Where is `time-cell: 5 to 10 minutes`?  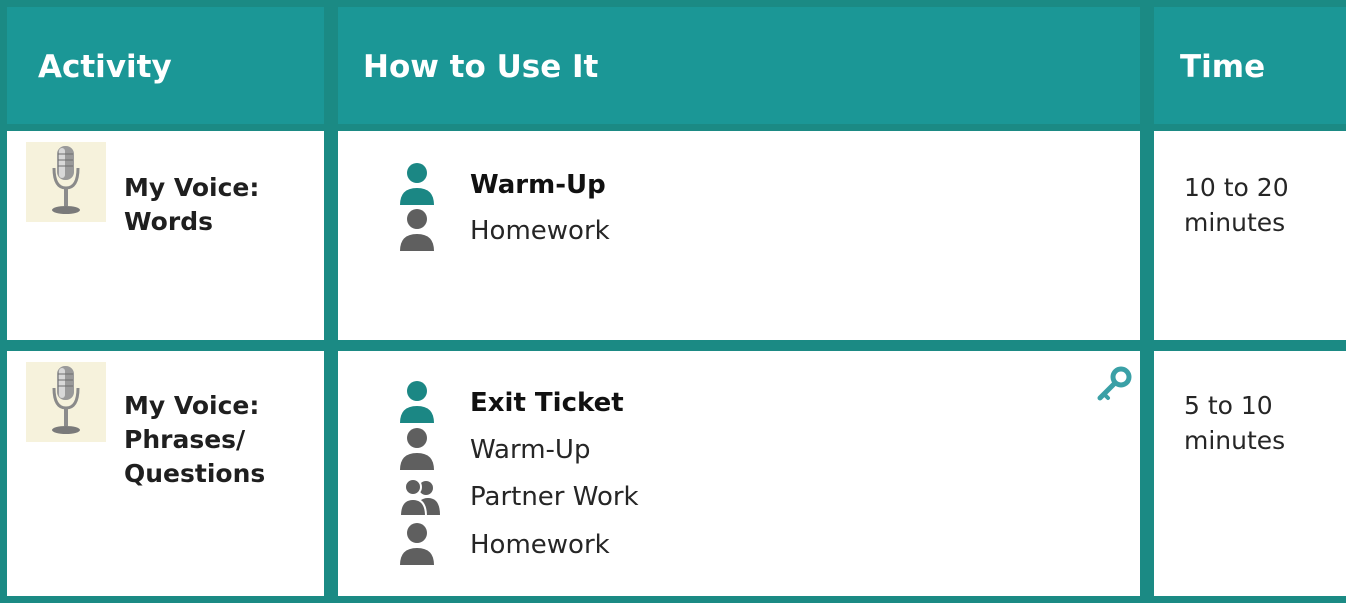 time-cell: 5 to 10 minutes is located at coordinates (1259, 423).